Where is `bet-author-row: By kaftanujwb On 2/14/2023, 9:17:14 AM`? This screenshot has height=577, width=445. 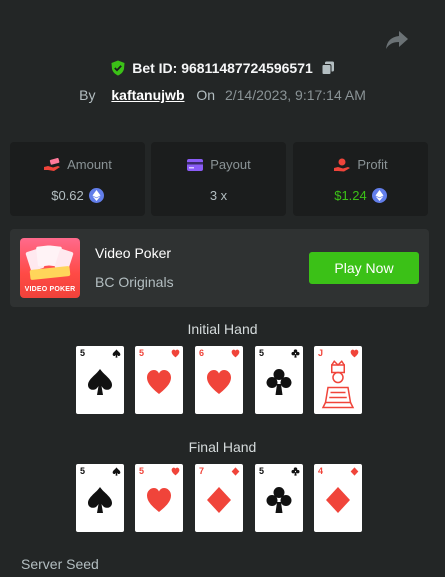
bet-author-row: By kaftanujwb On 2/14/2023, 9:17:14 AM is located at coordinates (222, 95).